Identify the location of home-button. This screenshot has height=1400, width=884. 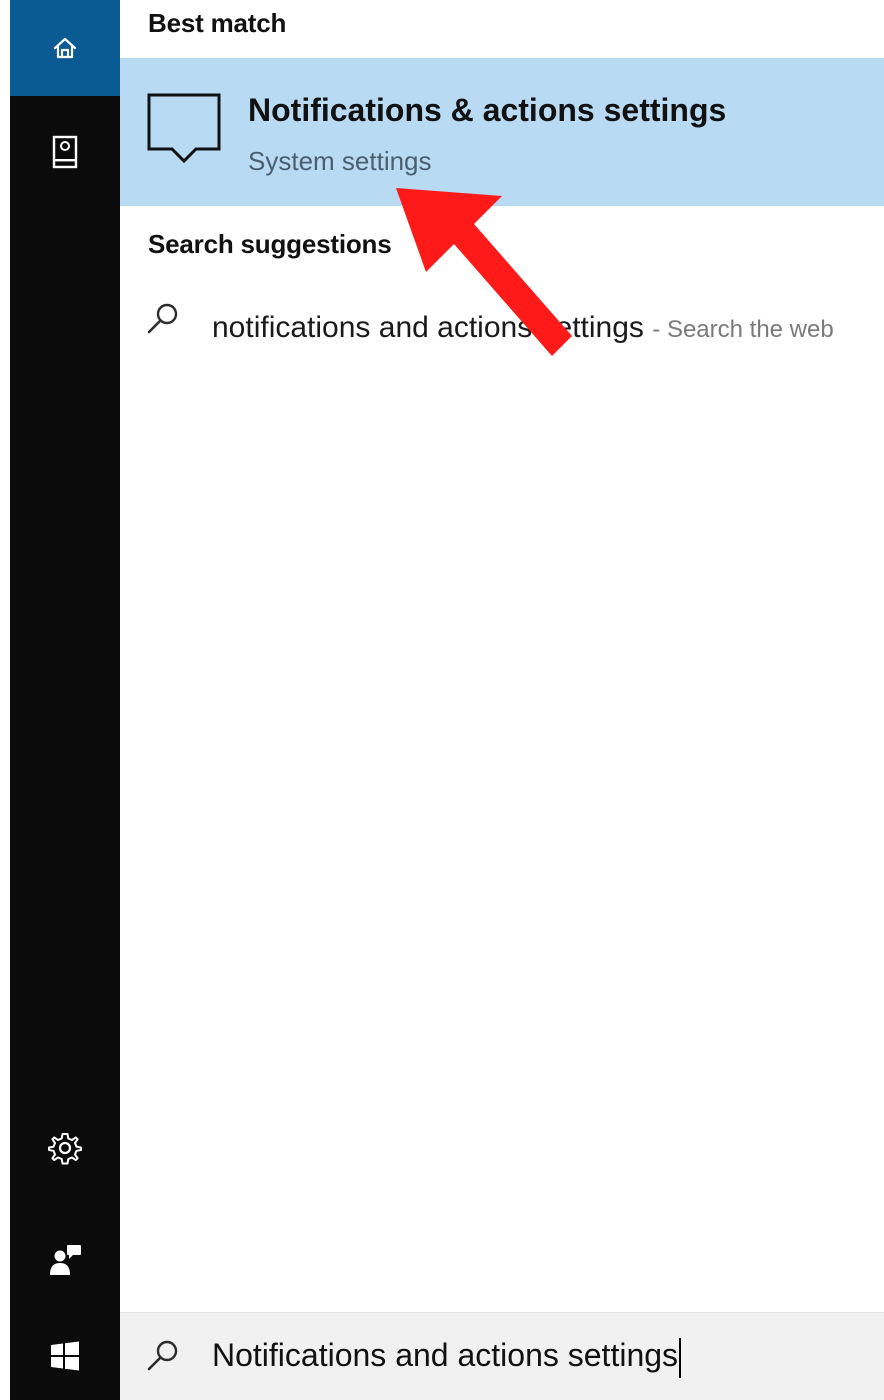
(65, 48).